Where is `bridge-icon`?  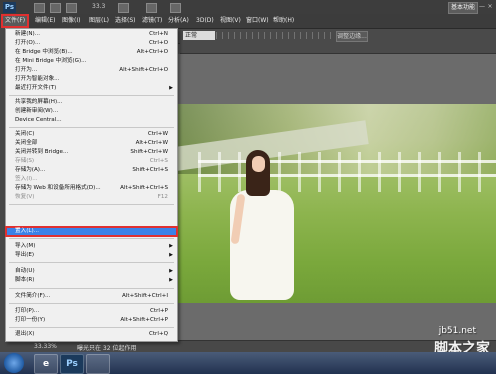 bridge-icon is located at coordinates (39, 8).